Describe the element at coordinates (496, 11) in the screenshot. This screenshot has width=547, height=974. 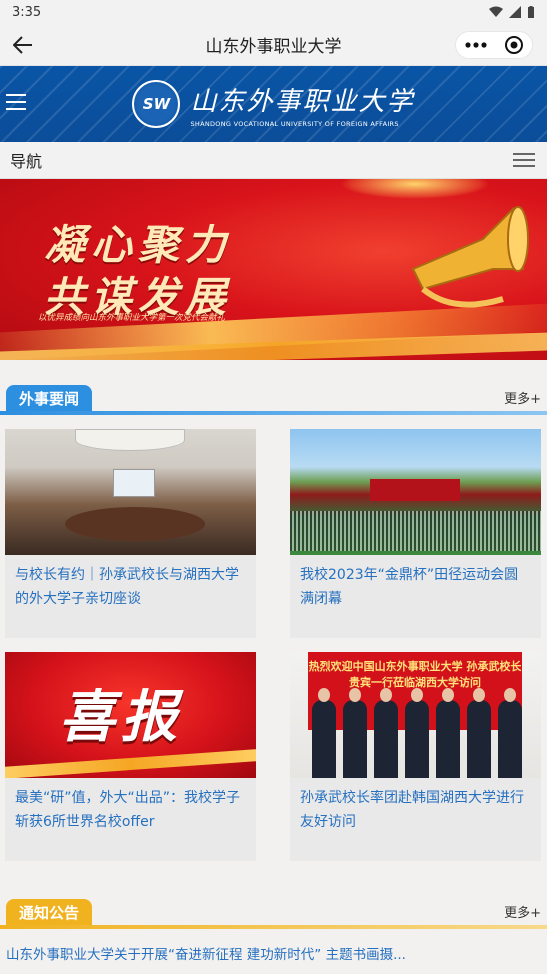
I see `wifi-icon` at that location.